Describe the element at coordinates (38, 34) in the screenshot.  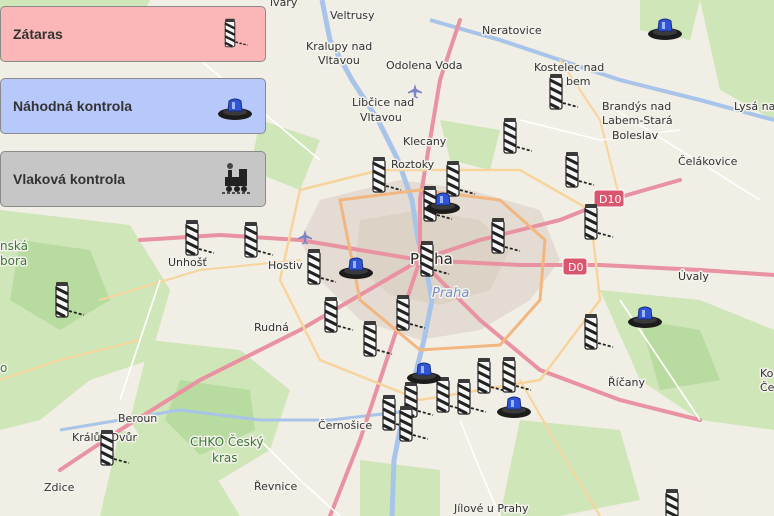
I see `legend-label: Zátaras` at that location.